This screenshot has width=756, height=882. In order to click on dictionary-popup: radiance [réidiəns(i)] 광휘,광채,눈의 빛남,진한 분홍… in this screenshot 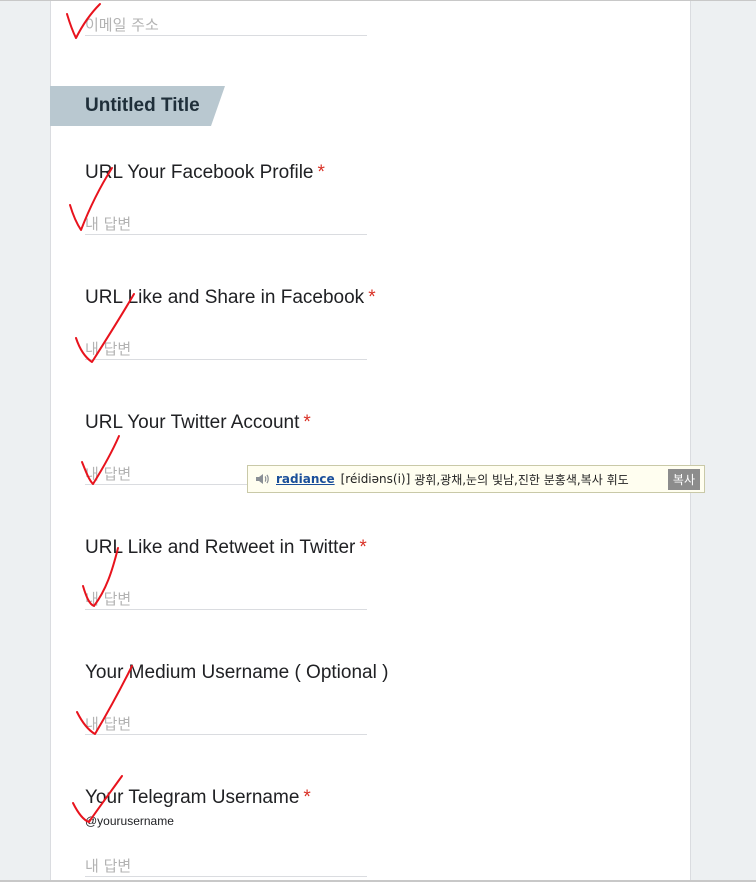, I will do `click(476, 479)`.